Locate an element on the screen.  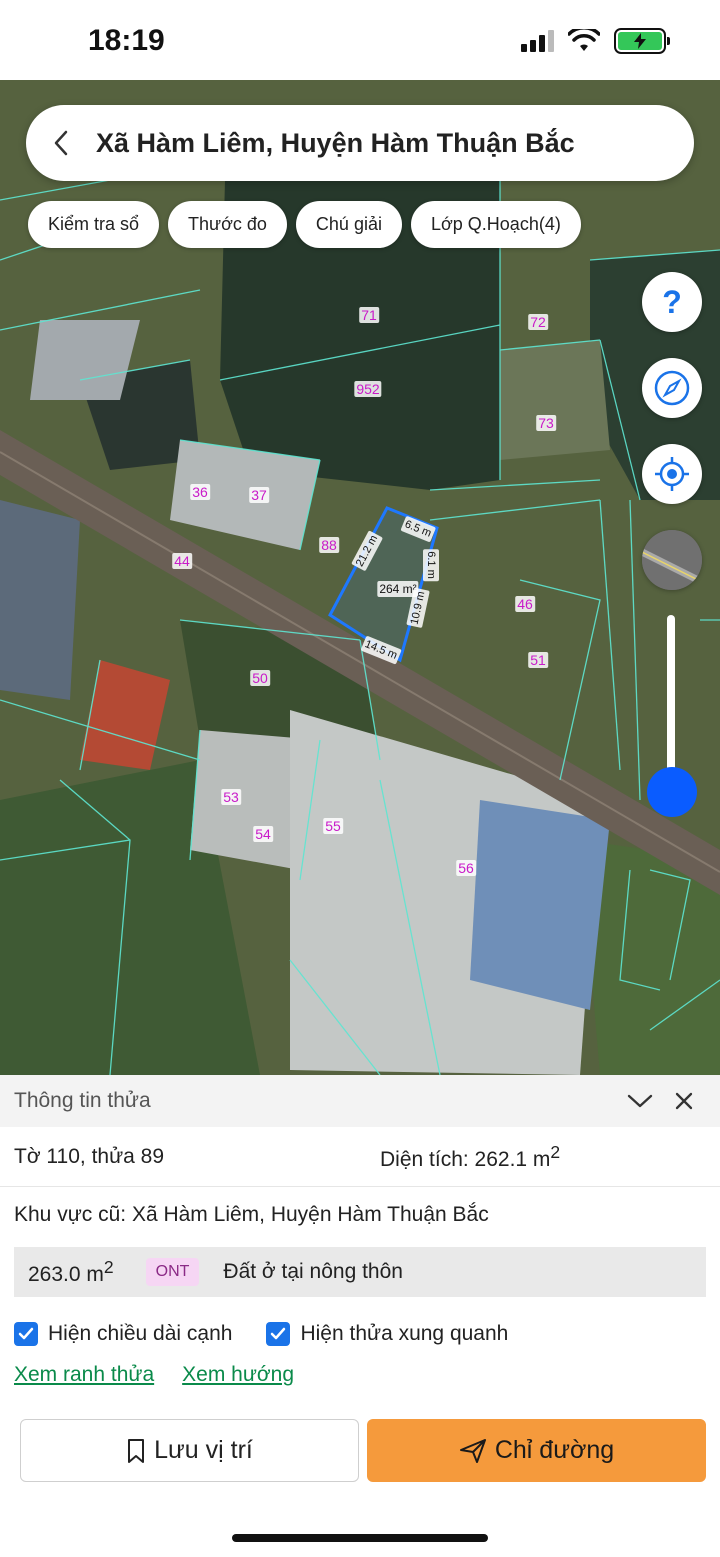
home-indicator is located at coordinates (360, 1538).